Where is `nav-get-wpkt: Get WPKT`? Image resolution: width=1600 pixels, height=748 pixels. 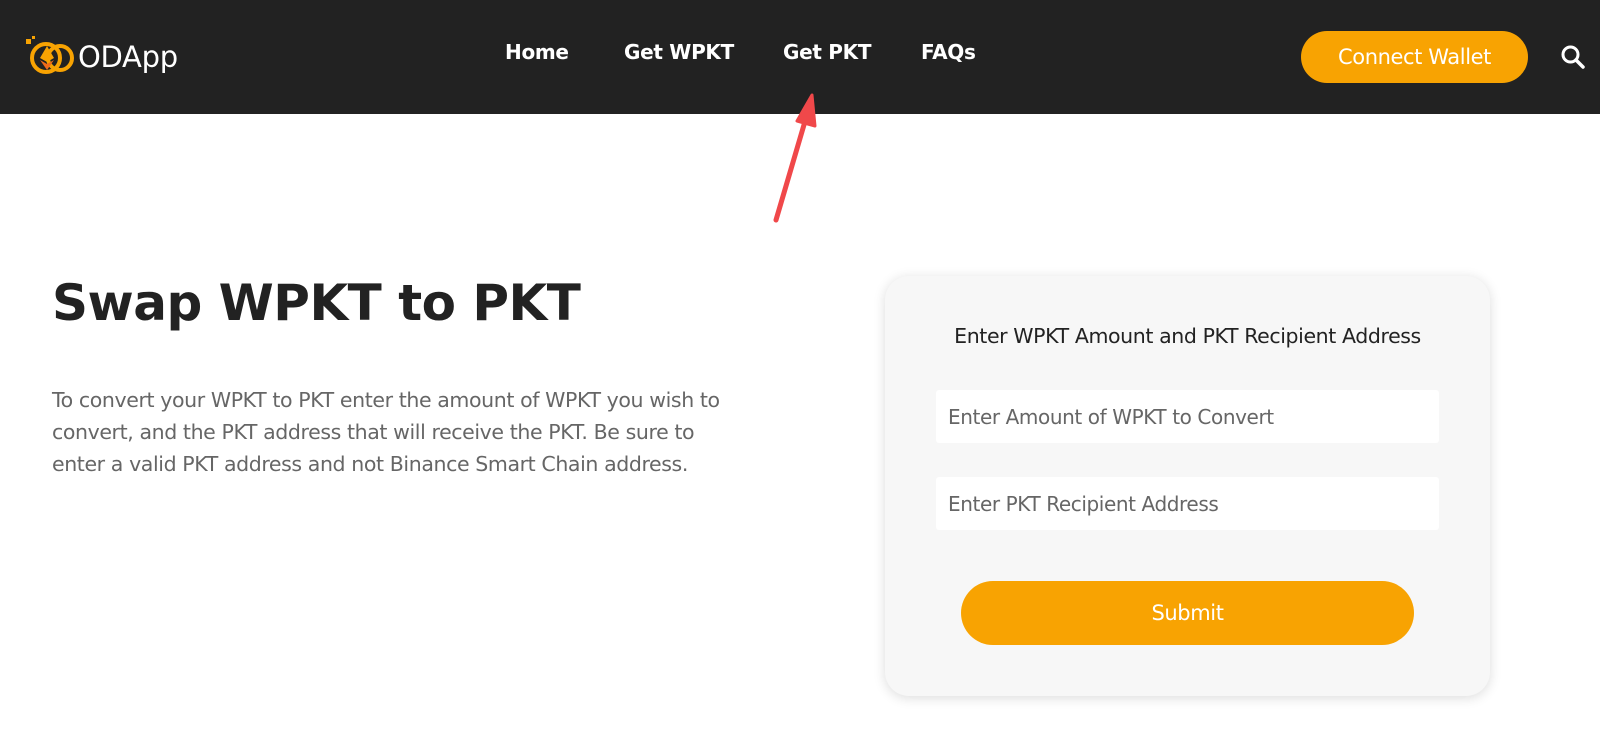
nav-get-wpkt: Get WPKT is located at coordinates (679, 52).